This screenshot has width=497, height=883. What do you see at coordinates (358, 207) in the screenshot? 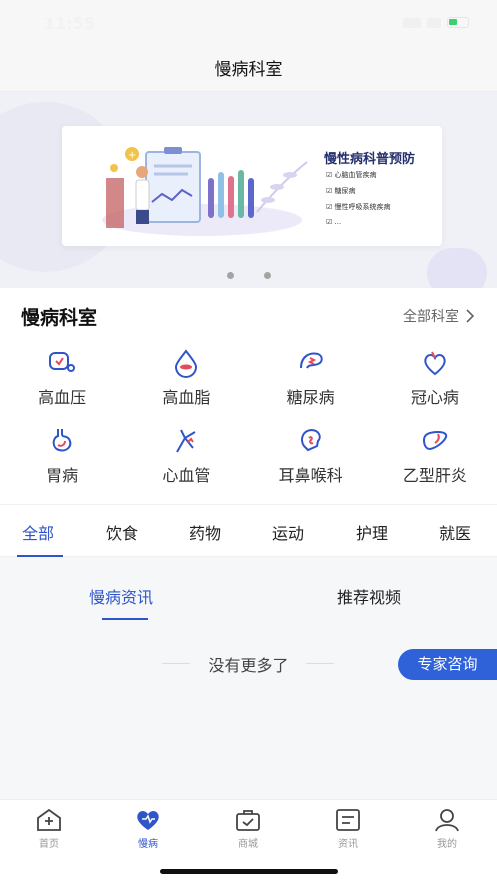
I see `banner-item: ☑ 慢性呼吸系统疾病` at bounding box center [358, 207].